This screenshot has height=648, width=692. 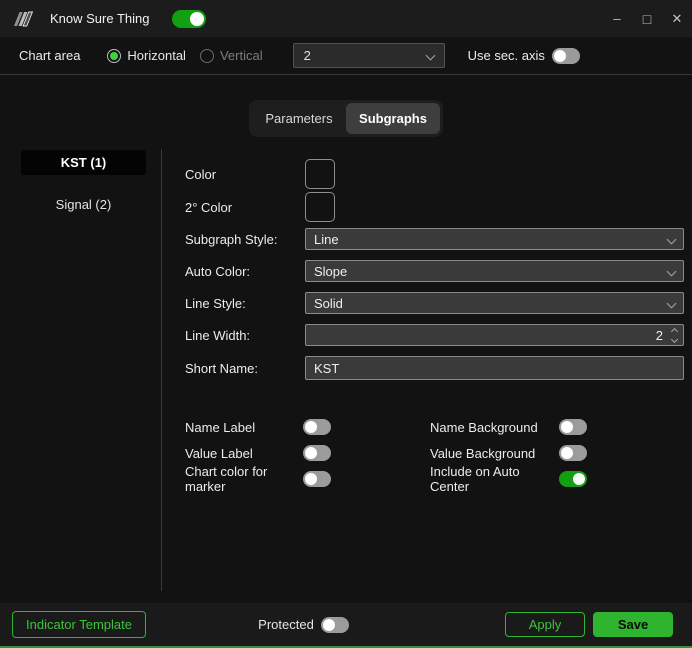 What do you see at coordinates (307, 55) in the screenshot?
I see `chart-area-select-value: 2` at bounding box center [307, 55].